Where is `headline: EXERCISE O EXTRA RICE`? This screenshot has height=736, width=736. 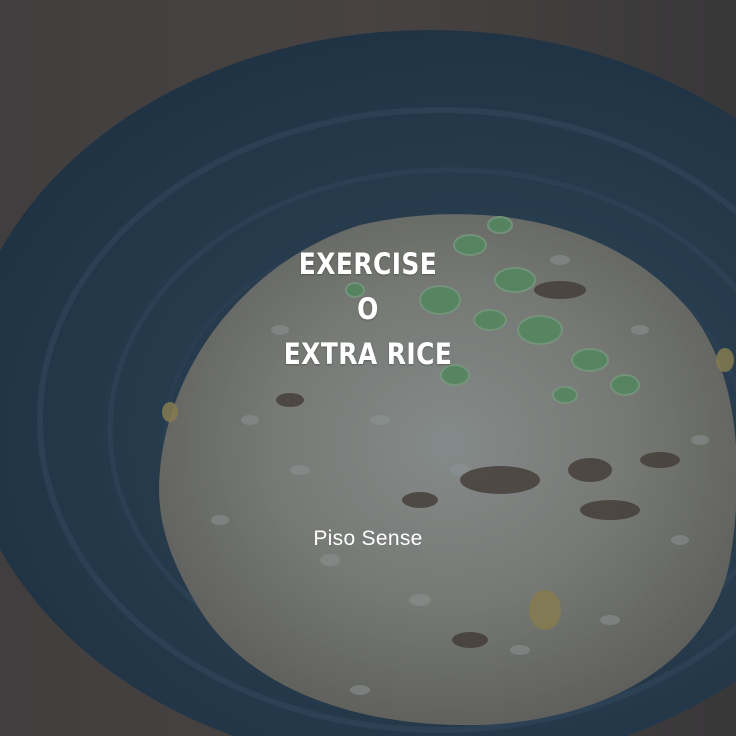 headline: EXERCISE O EXTRA RICE is located at coordinates (368, 309).